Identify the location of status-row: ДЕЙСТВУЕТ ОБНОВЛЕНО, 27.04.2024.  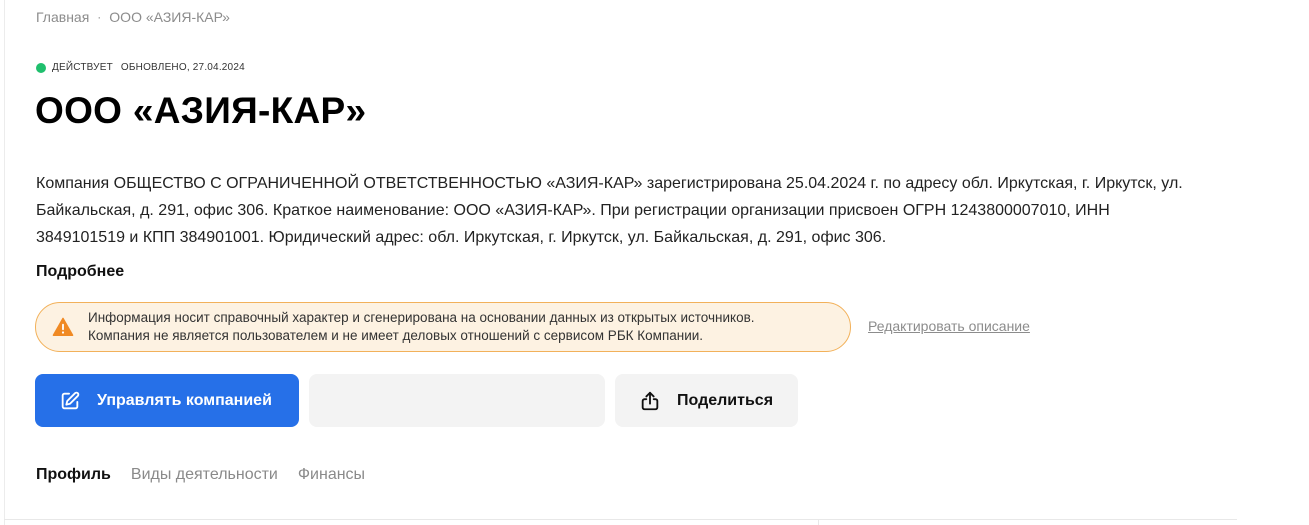
(140, 67).